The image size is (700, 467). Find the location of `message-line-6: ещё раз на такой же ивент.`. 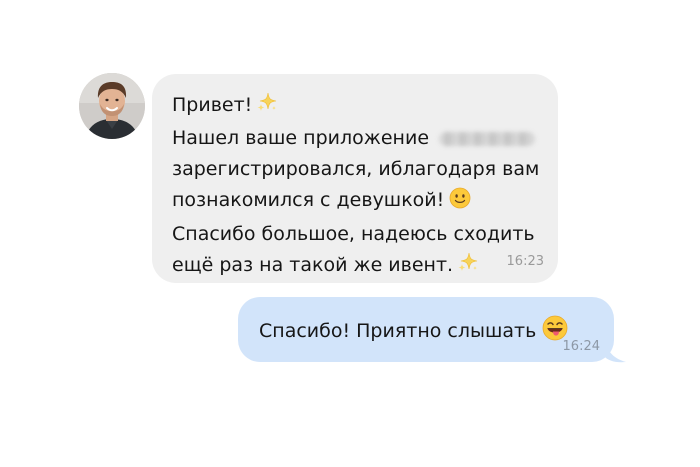

message-line-6: ещё раз на такой же ивент. is located at coordinates (355, 266).